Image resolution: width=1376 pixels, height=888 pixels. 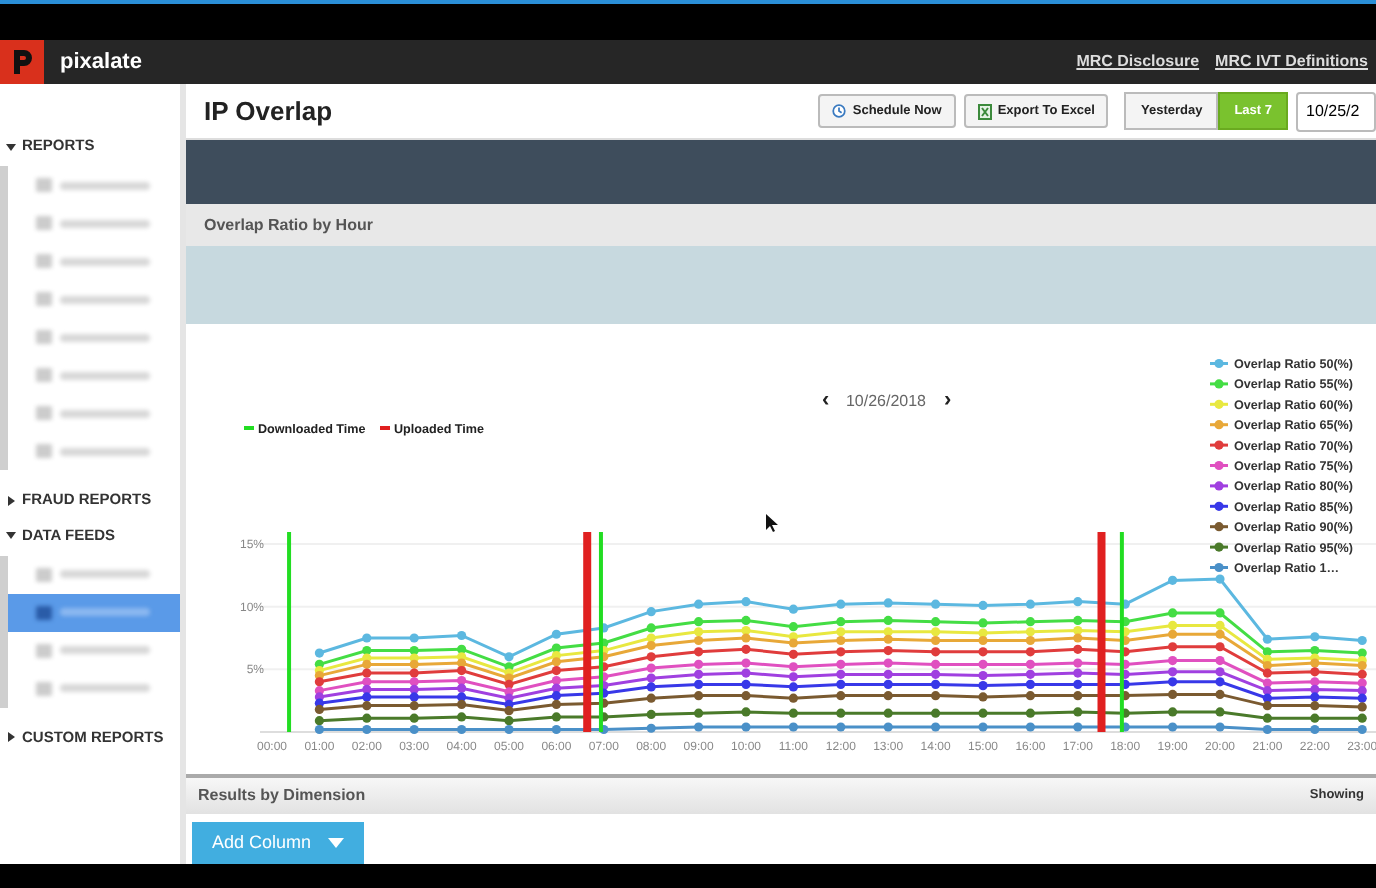 What do you see at coordinates (1291, 62) in the screenshot?
I see `header-link: MRC IVT Definitions` at bounding box center [1291, 62].